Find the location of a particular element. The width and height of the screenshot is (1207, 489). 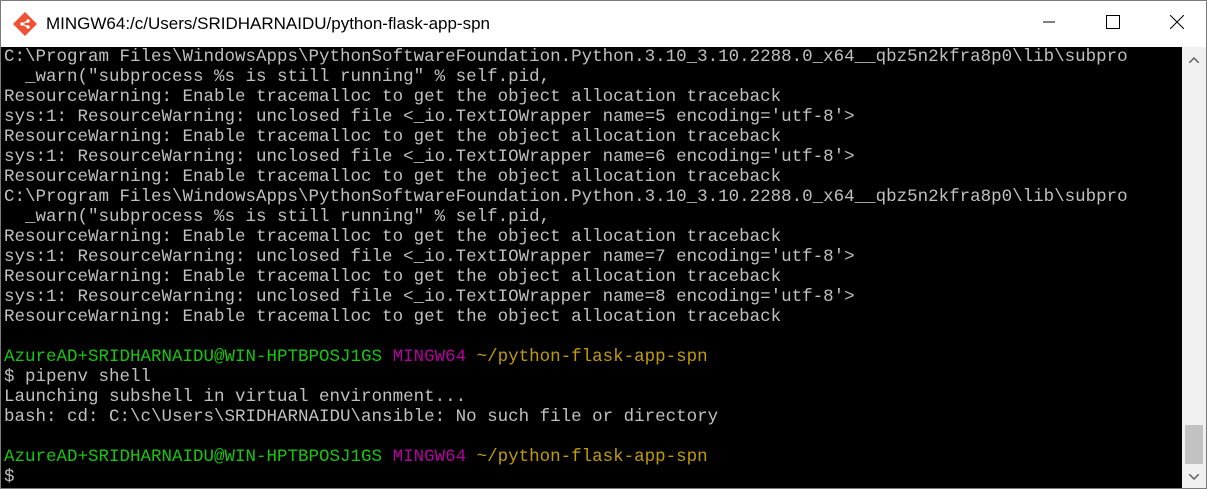

maximize-button is located at coordinates (1113, 24).